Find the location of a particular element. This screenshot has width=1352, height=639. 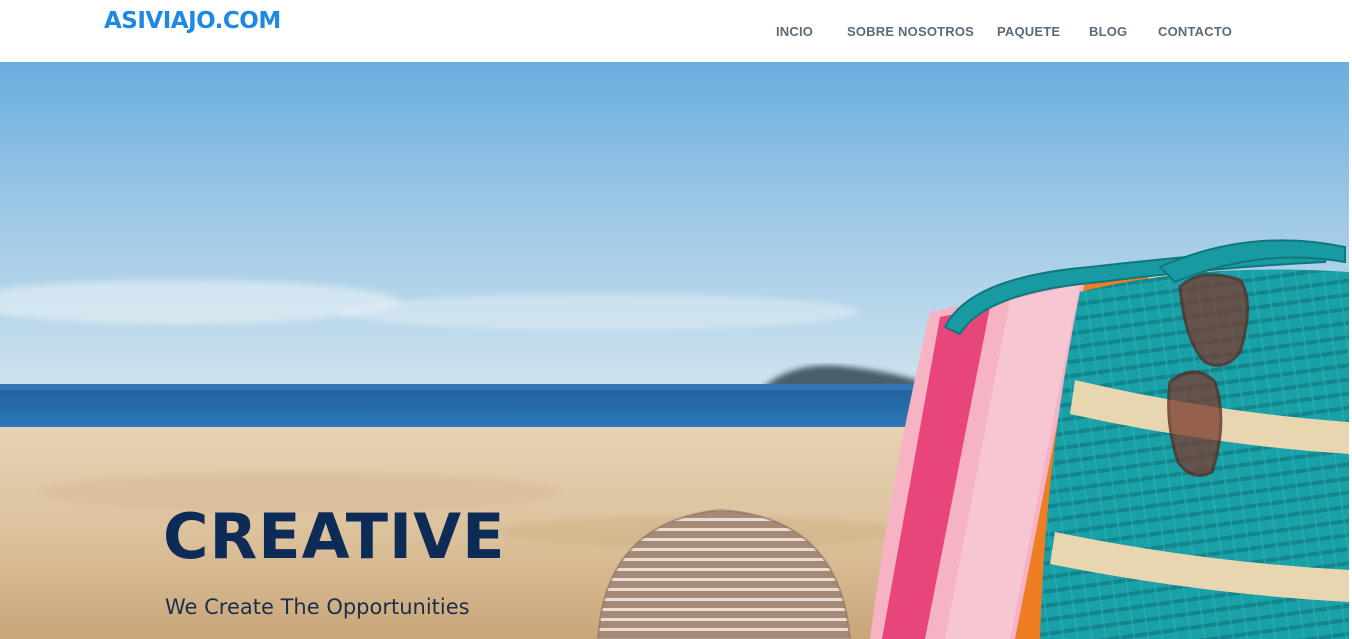

nav-item-paquete: PAQUETE is located at coordinates (1028, 31).